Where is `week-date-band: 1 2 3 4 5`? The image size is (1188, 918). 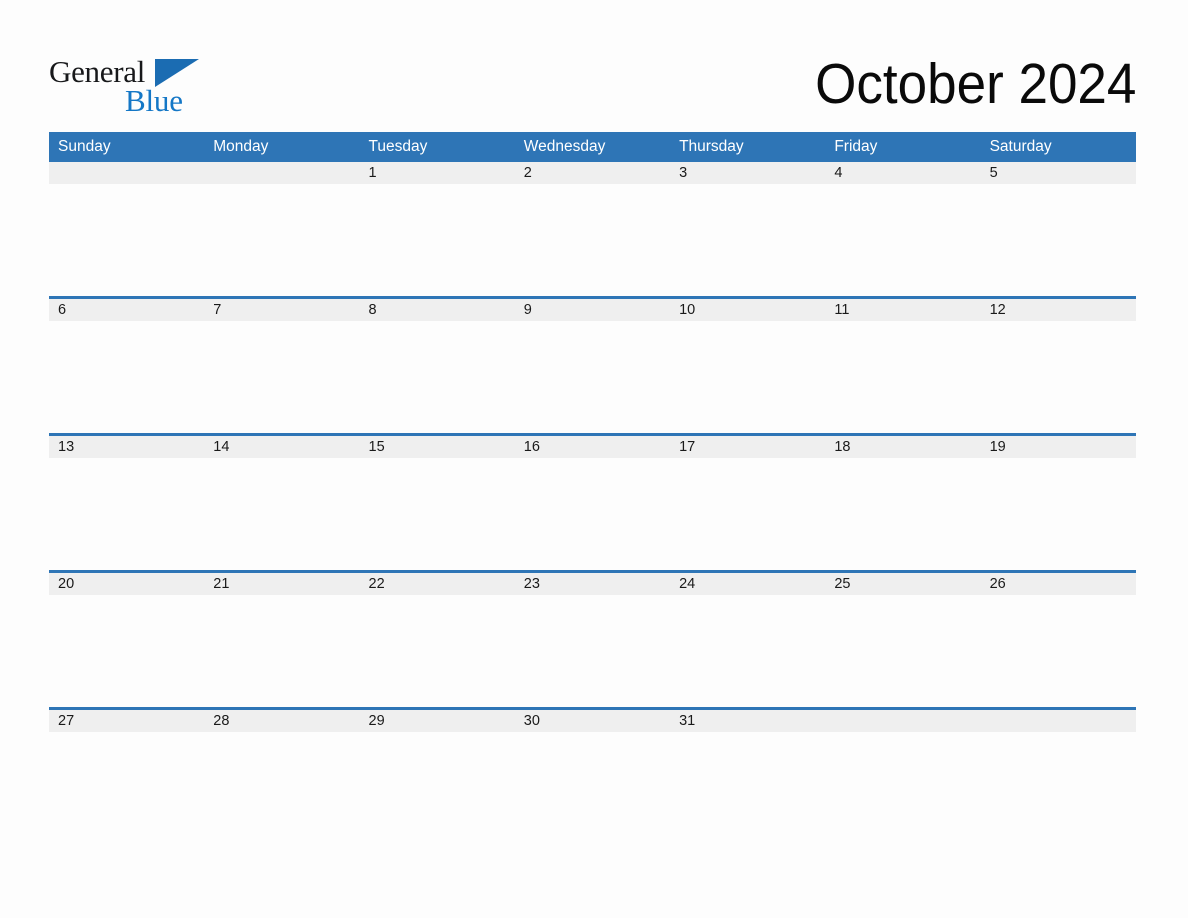
week-date-band: 1 2 3 4 5 is located at coordinates (592, 173).